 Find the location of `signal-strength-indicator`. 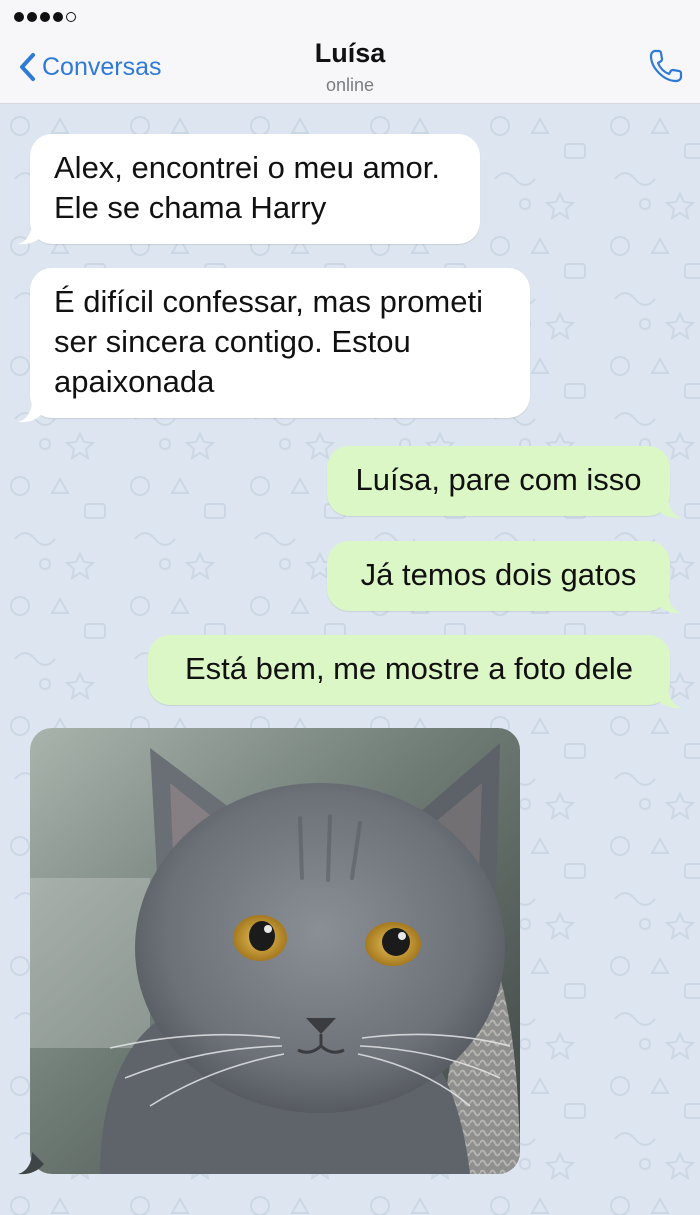

signal-strength-indicator is located at coordinates (45, 17).